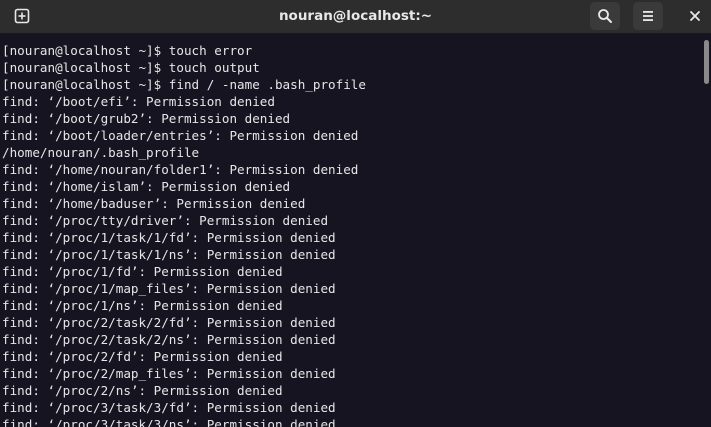  What do you see at coordinates (146, 186) in the screenshot?
I see `terminal-line: find: ‘/home/islam’: Permission denied` at bounding box center [146, 186].